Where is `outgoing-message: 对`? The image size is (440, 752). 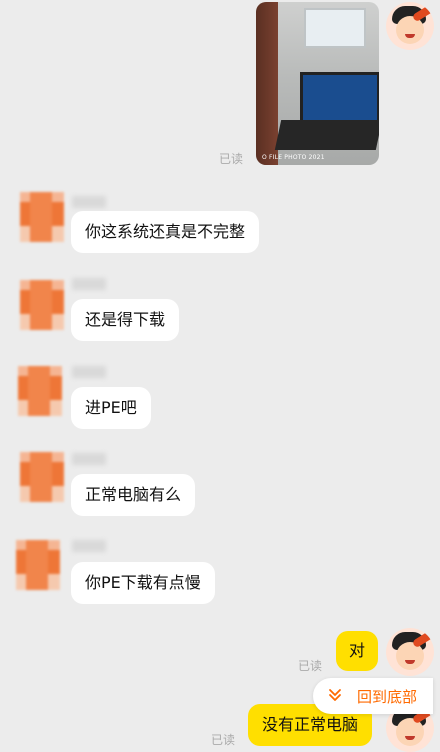
outgoing-message: 对 is located at coordinates (357, 651).